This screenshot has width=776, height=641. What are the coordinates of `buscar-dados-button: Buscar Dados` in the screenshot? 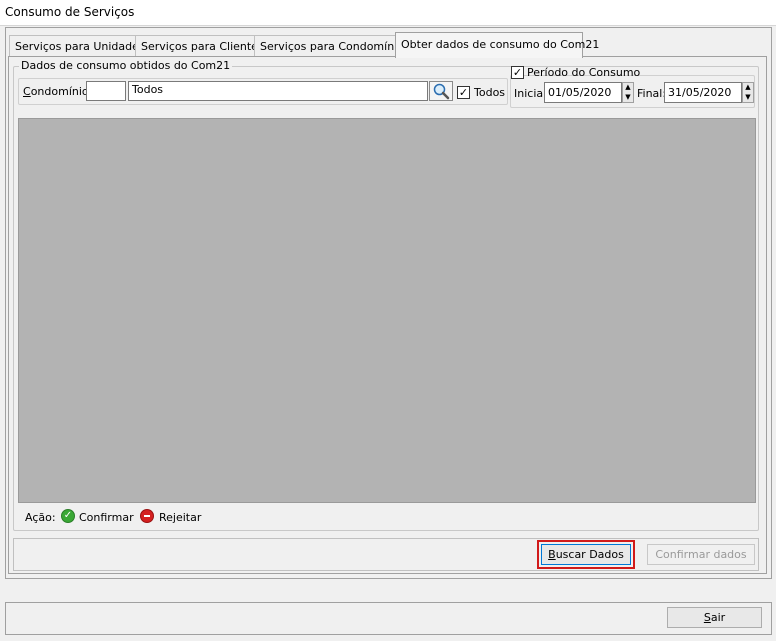 It's located at (586, 554).